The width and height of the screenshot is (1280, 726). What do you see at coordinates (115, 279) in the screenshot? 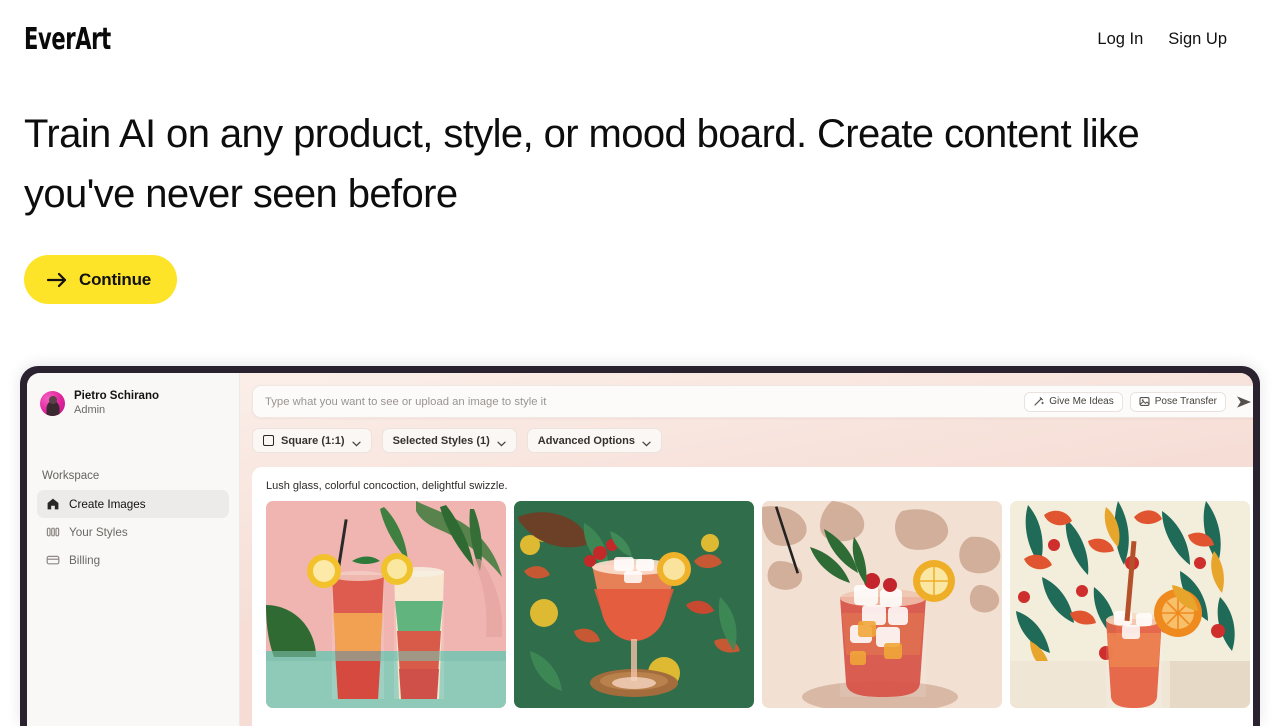
I see `continue-button-label: Continue` at bounding box center [115, 279].